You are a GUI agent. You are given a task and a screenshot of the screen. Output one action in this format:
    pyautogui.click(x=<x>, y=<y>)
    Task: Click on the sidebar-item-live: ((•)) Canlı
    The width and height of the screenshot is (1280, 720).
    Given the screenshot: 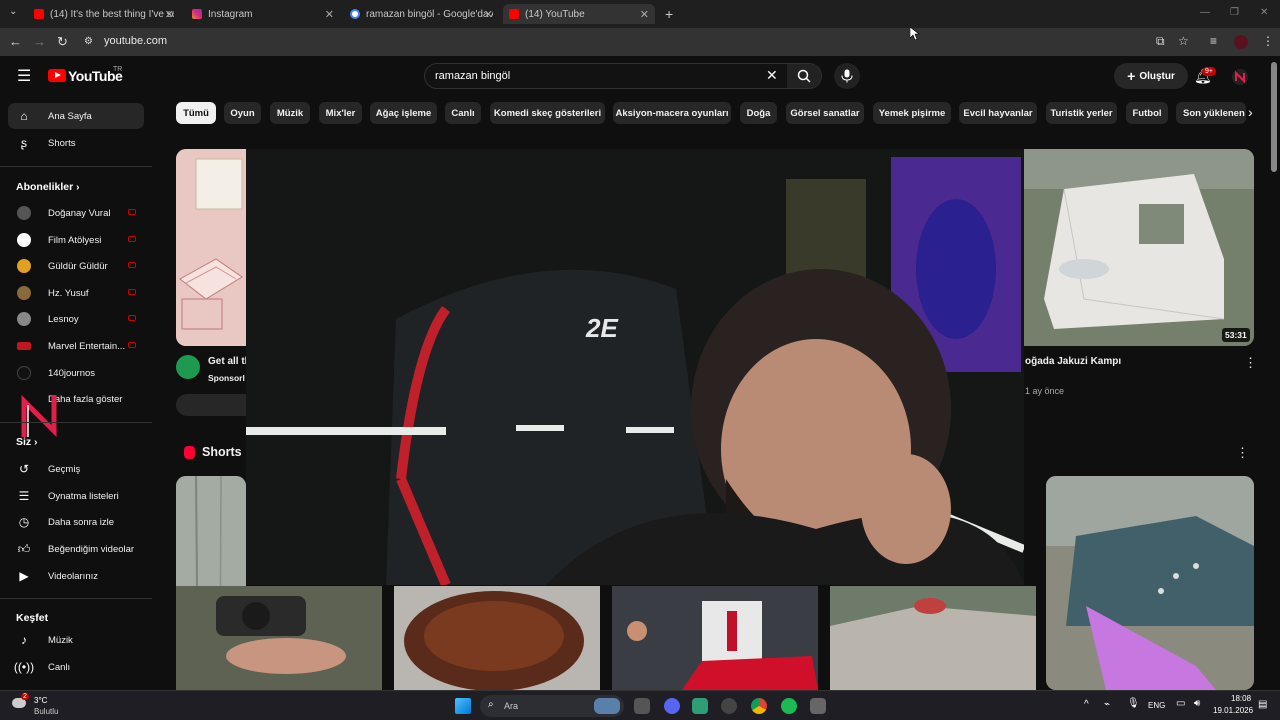 What is the action you would take?
    pyautogui.click(x=76, y=667)
    